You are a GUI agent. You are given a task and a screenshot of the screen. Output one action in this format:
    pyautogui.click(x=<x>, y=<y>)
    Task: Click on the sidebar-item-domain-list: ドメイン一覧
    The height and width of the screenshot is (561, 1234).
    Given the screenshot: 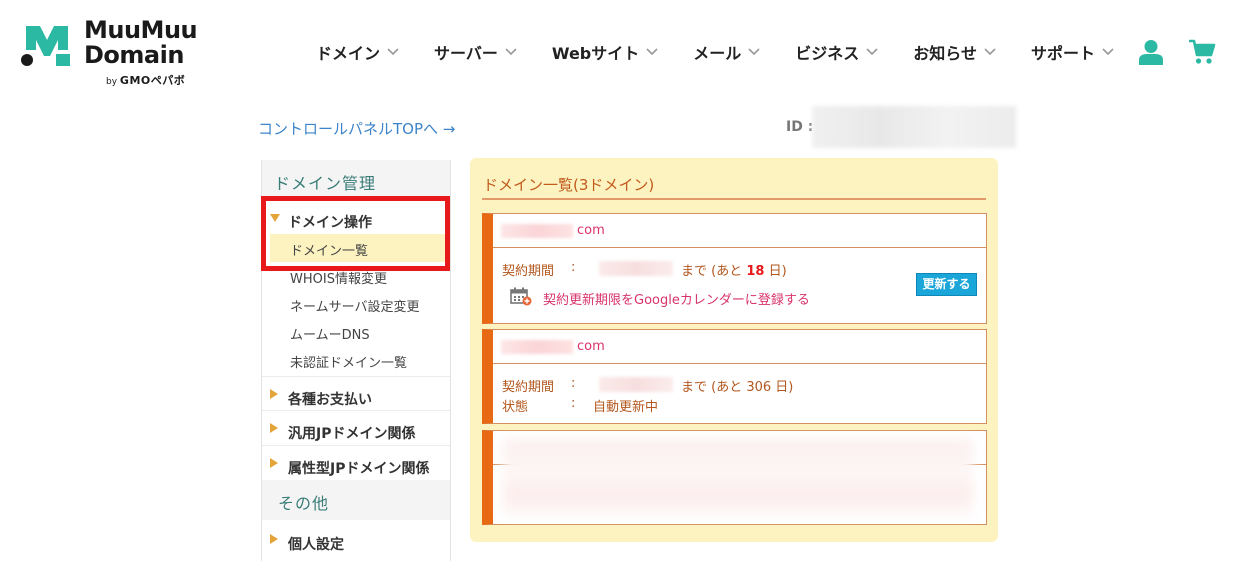 What is the action you would take?
    pyautogui.click(x=360, y=248)
    